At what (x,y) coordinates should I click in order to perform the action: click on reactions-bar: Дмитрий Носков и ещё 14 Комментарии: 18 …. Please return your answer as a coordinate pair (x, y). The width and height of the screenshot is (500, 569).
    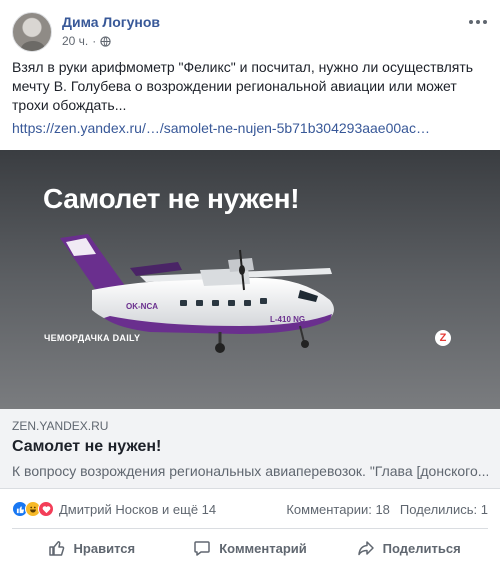
    Looking at the image, I should click on (250, 509).